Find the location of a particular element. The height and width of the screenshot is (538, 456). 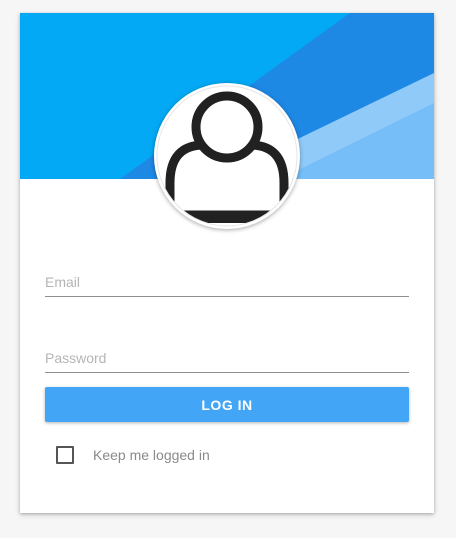

login-button: LOG IN is located at coordinates (227, 404).